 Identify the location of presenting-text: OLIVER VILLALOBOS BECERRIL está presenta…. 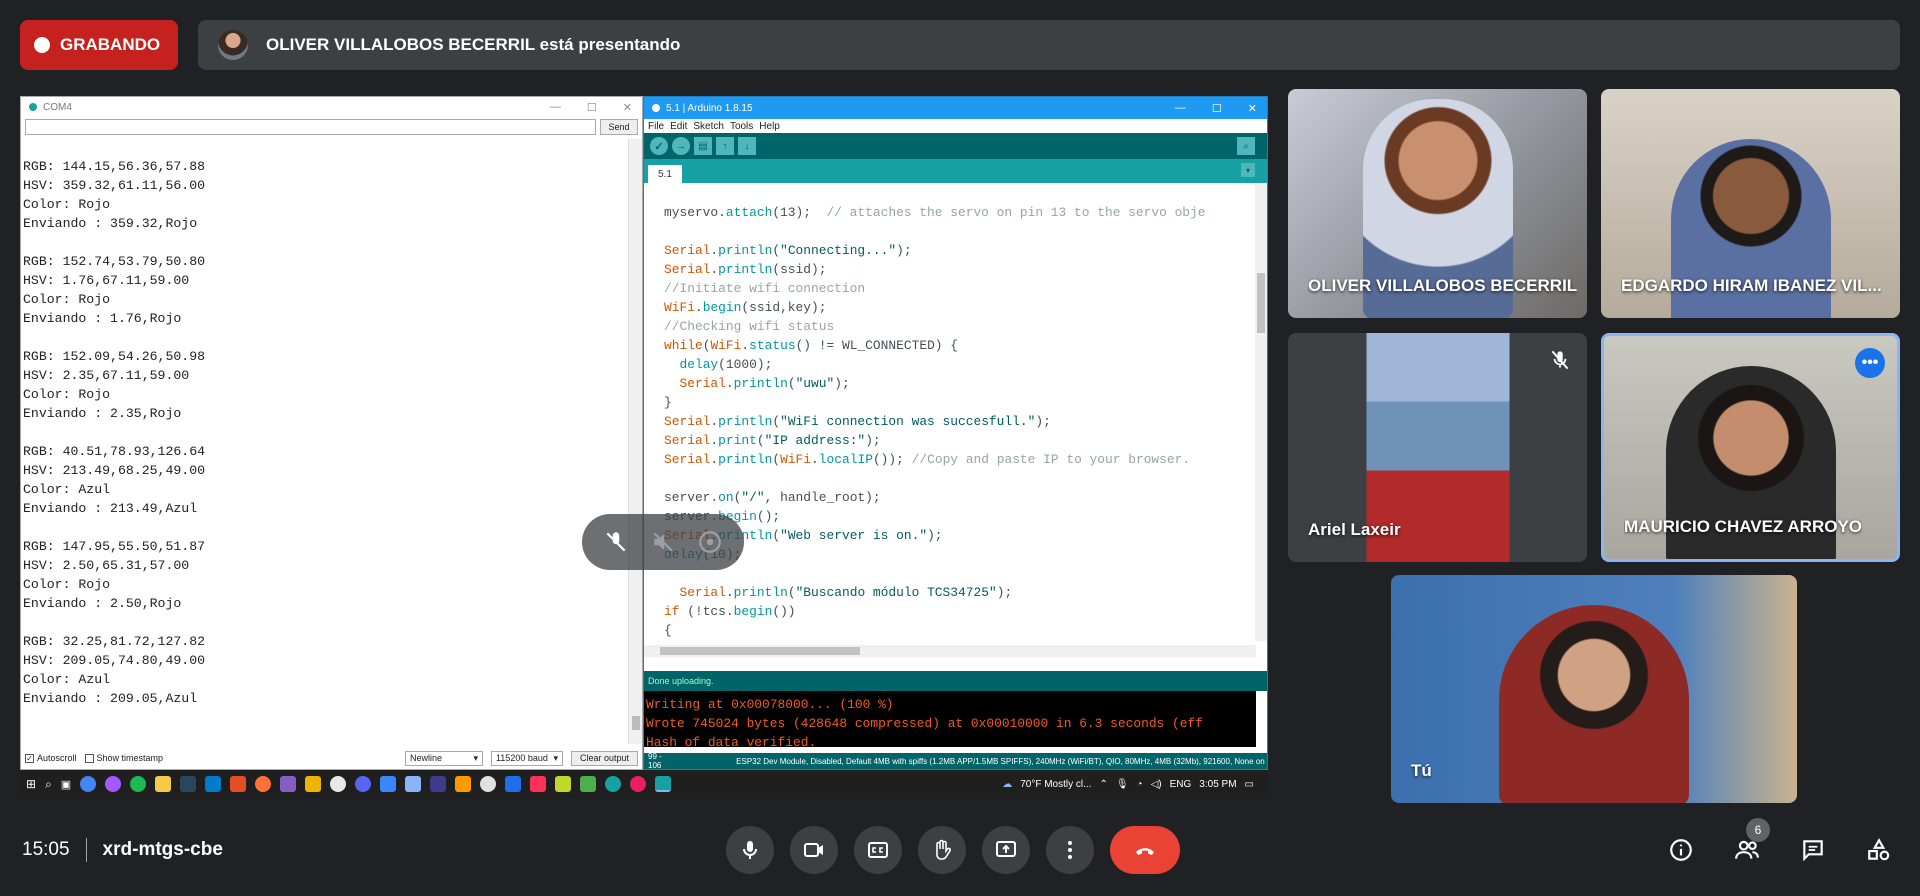
(473, 44).